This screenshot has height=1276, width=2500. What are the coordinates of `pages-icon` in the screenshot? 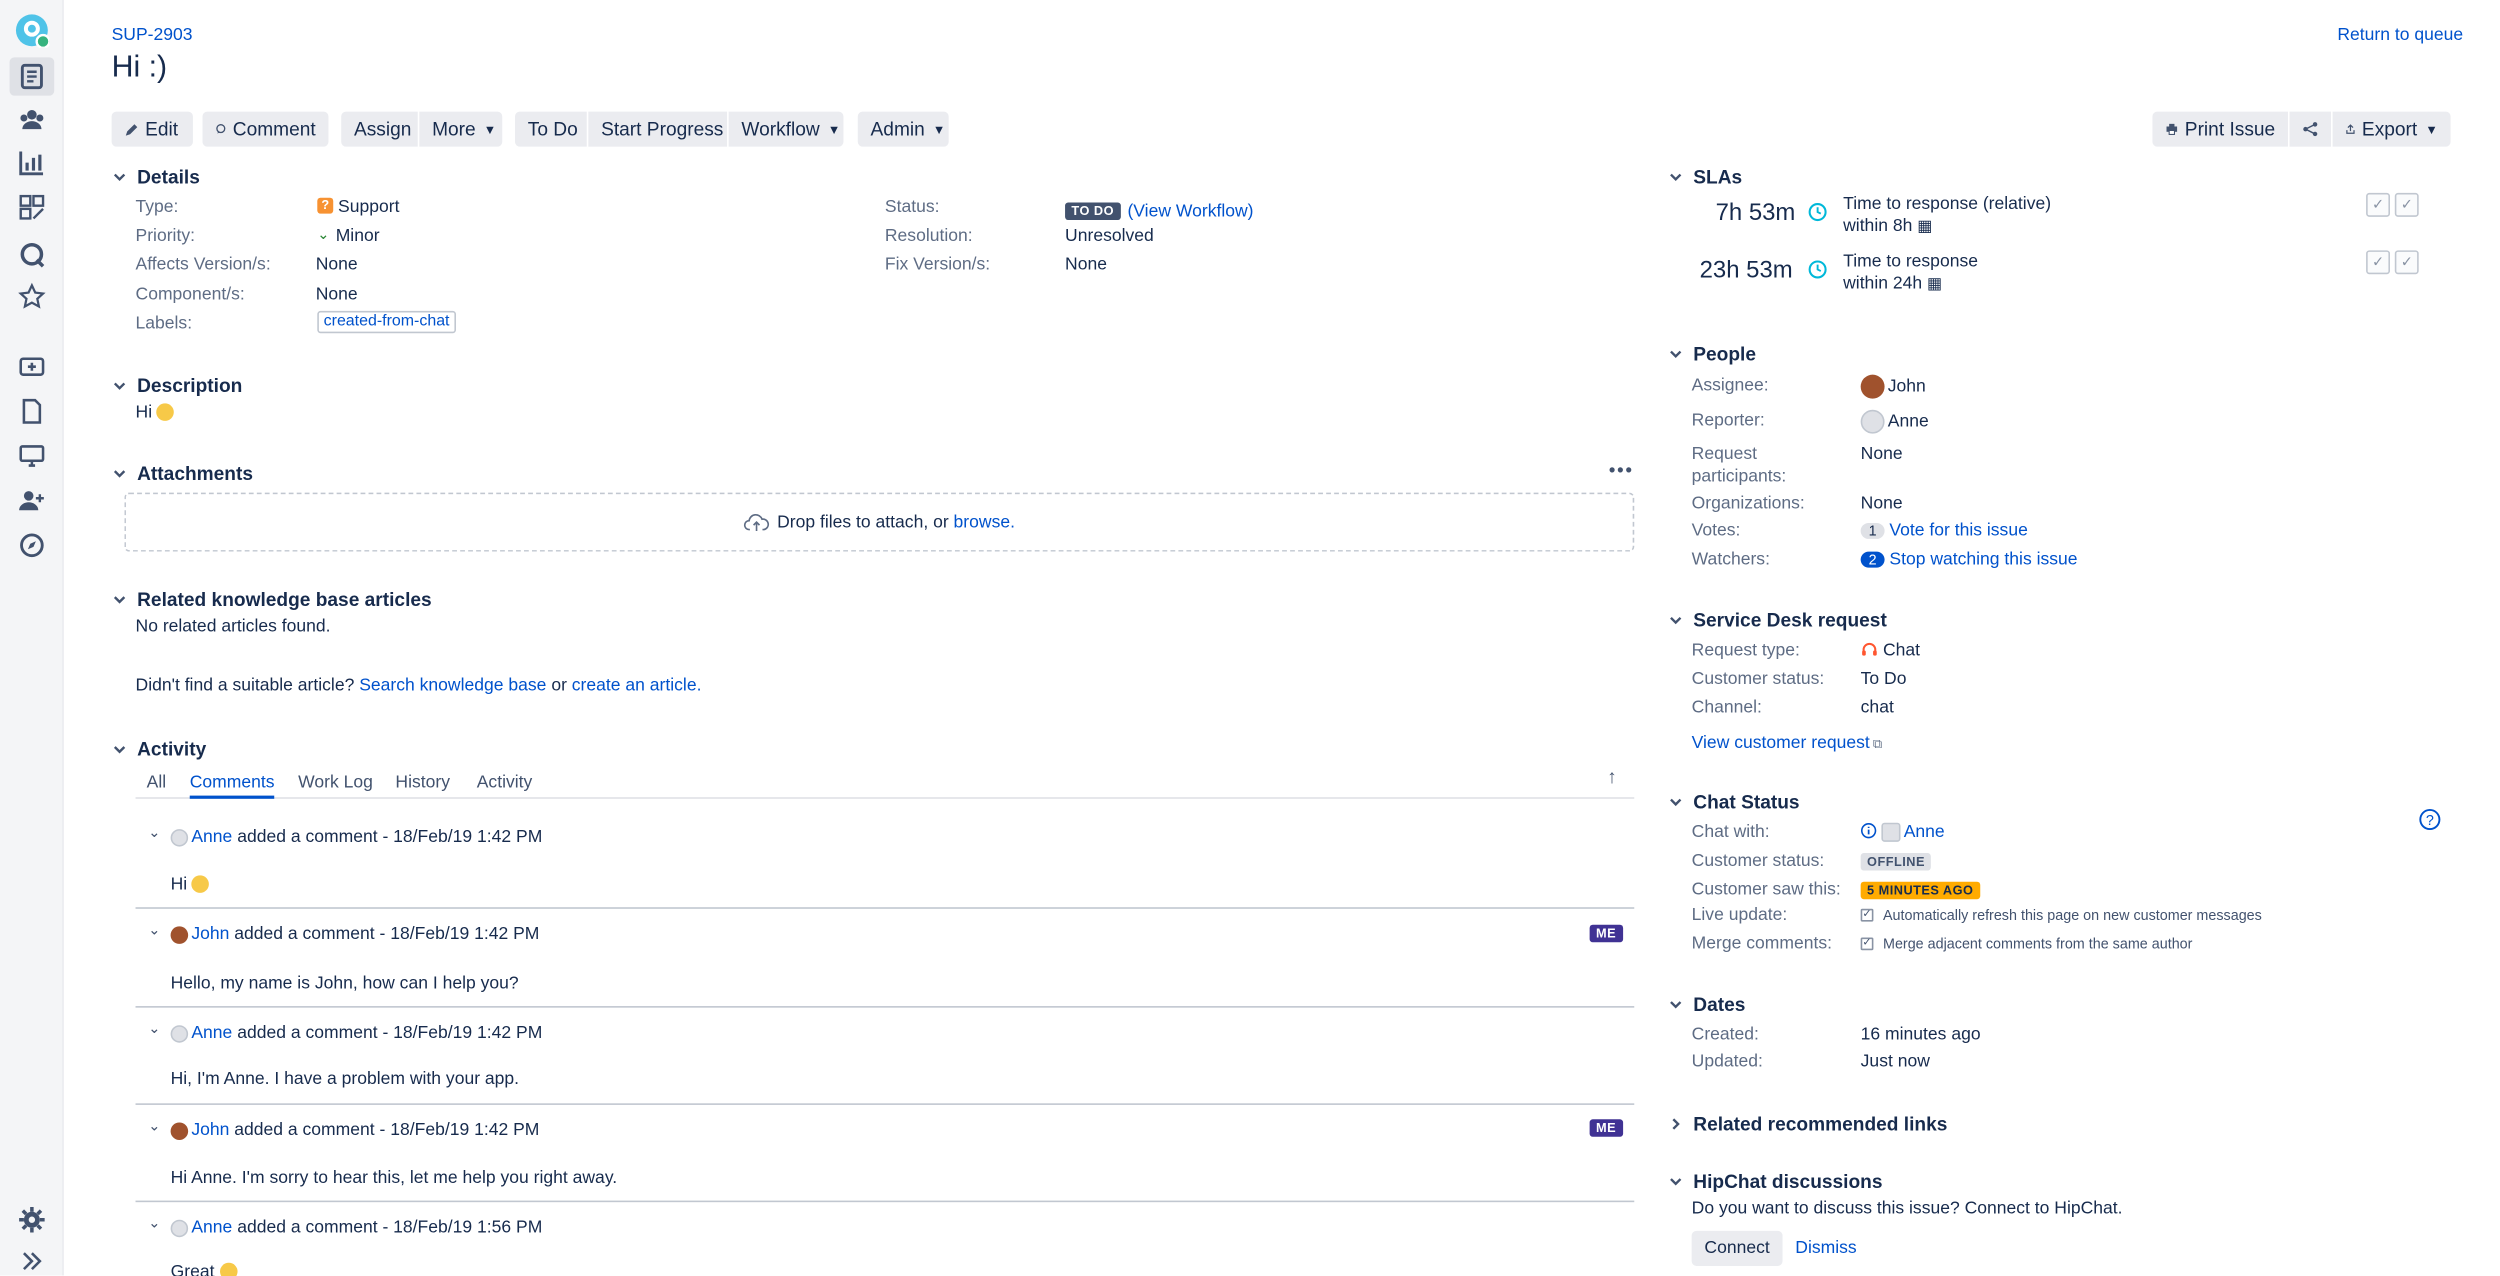 It's located at (32, 411).